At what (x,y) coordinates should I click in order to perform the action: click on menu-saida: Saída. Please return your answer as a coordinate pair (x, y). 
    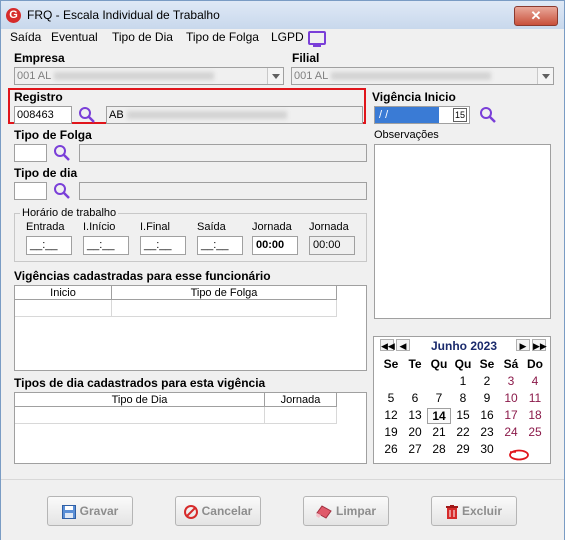
    Looking at the image, I should click on (25, 38).